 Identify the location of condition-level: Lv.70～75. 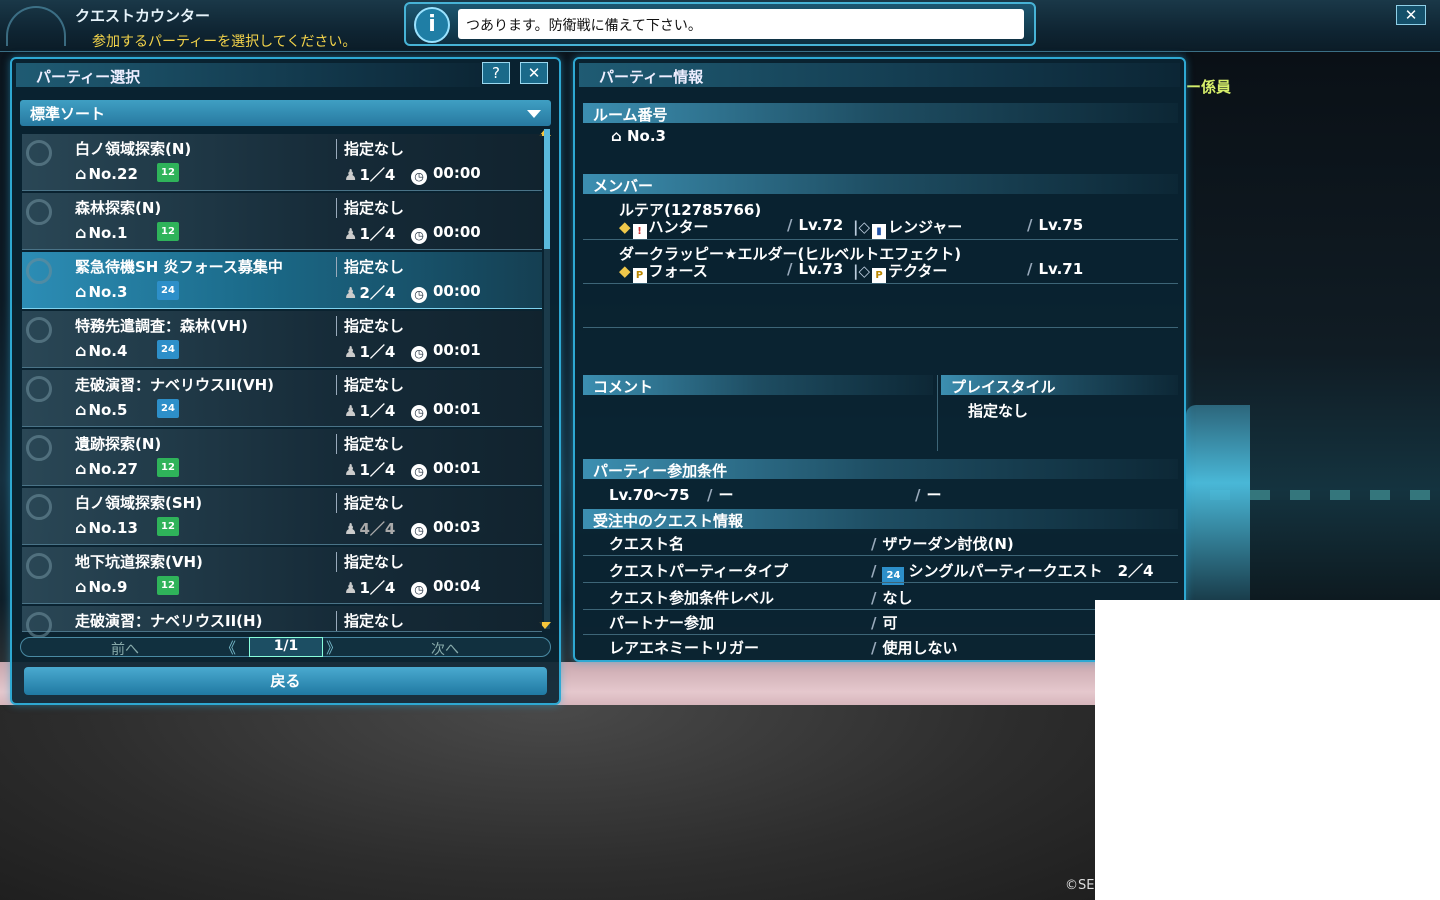
(649, 495).